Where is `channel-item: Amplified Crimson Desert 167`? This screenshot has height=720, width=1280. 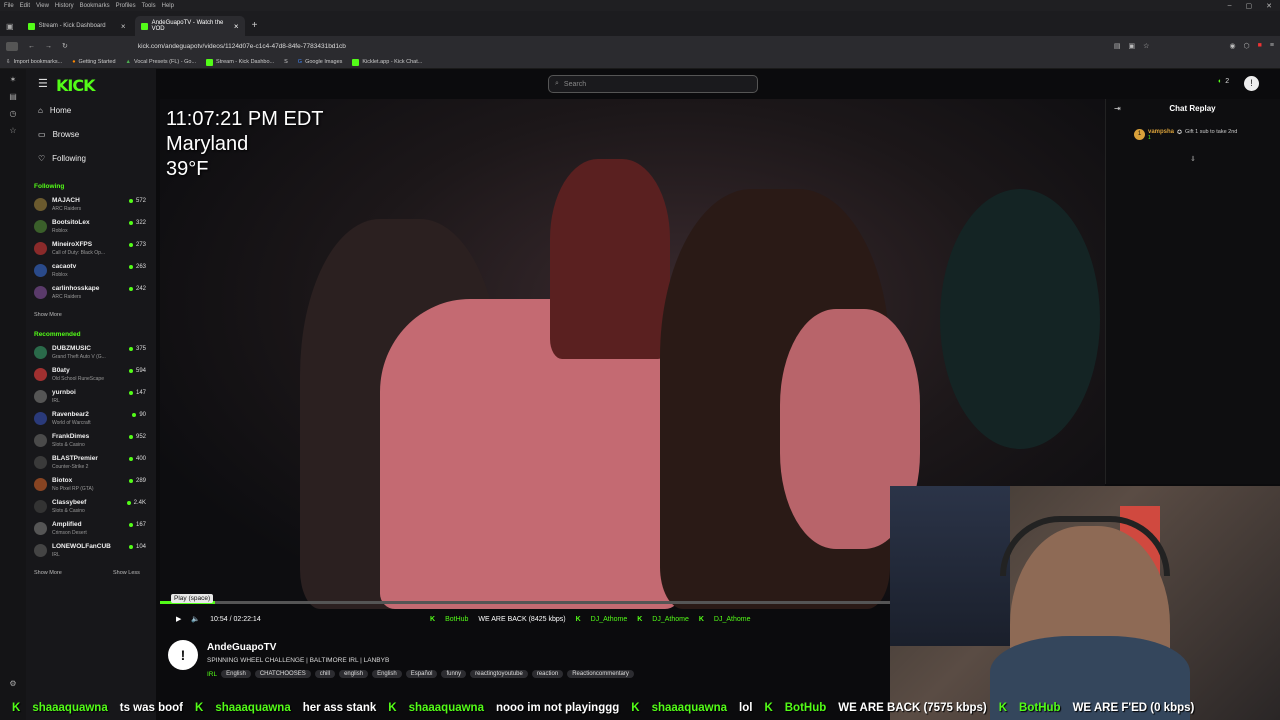 channel-item: Amplified Crimson Desert 167 is located at coordinates (90, 530).